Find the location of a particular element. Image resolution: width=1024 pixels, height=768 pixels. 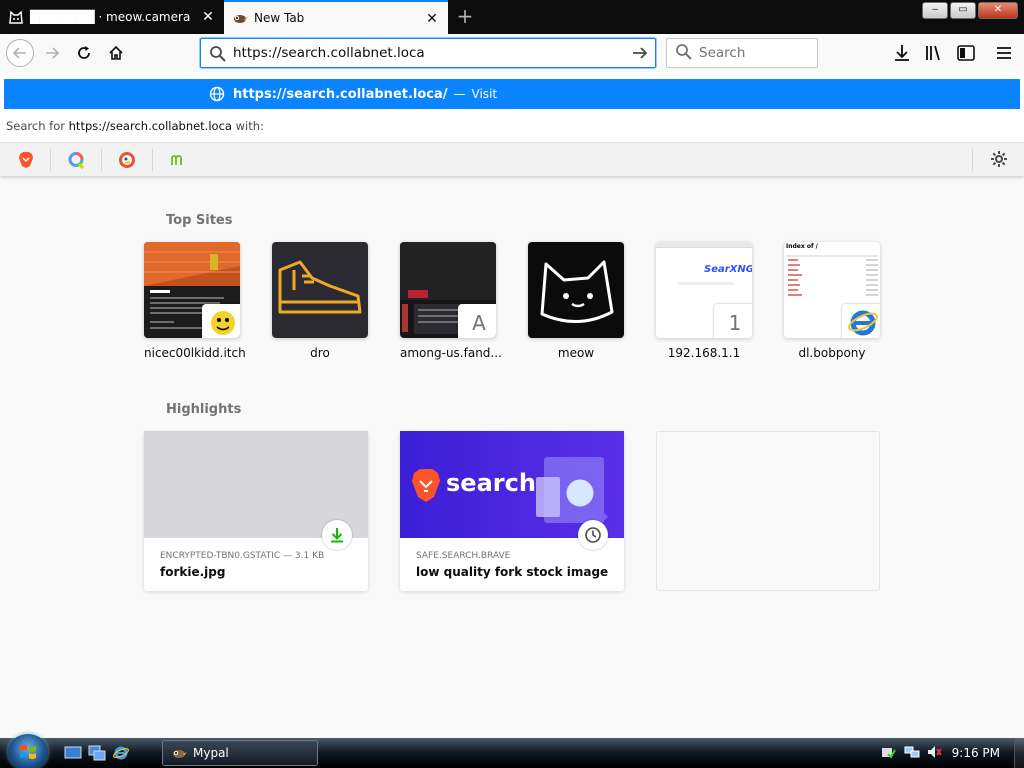

go-arrow-icon is located at coordinates (640, 54).